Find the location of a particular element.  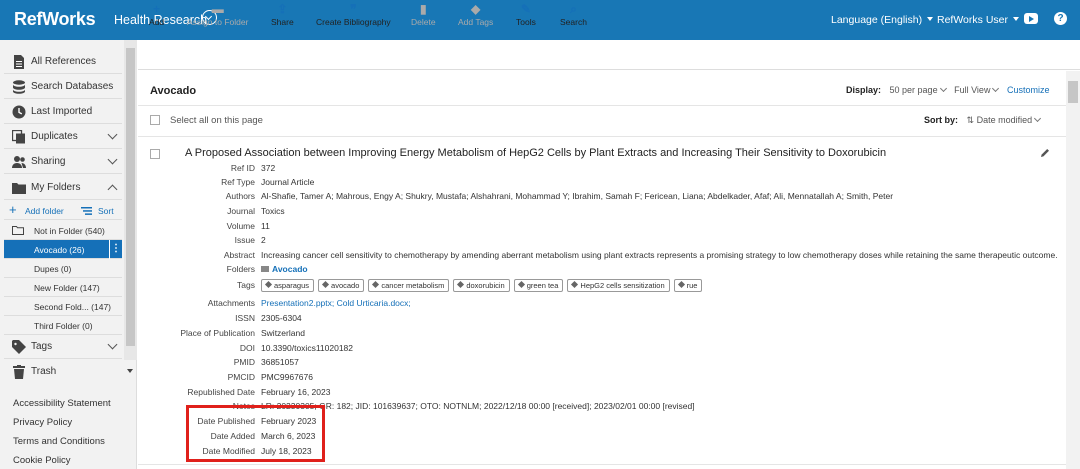

folder-label: Not in Folder (540) is located at coordinates (69, 231).